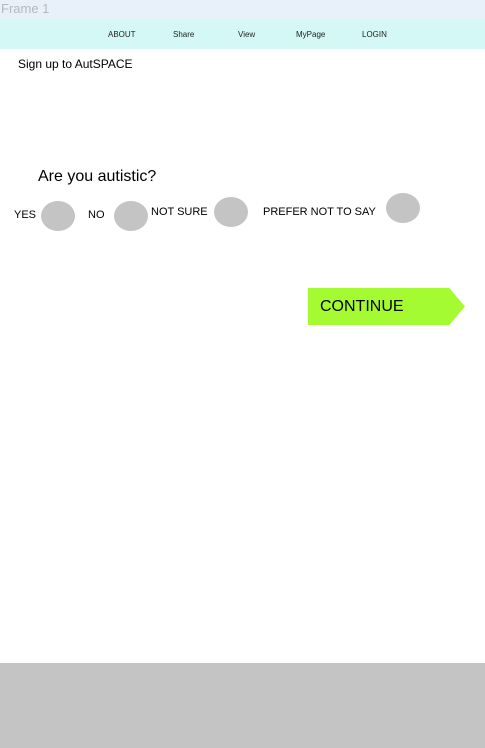 The image size is (485, 748). What do you see at coordinates (183, 34) in the screenshot?
I see `nav-item-share: Share` at bounding box center [183, 34].